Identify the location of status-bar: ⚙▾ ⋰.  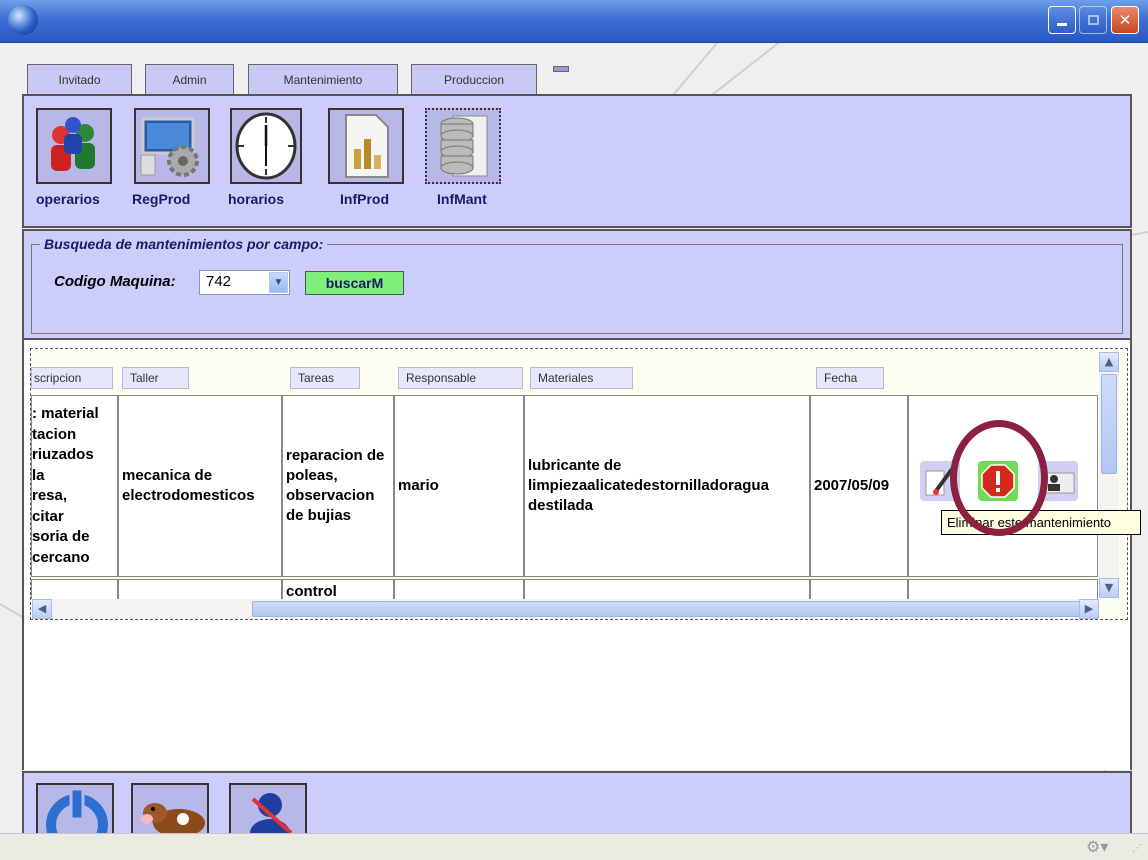
(574, 846).